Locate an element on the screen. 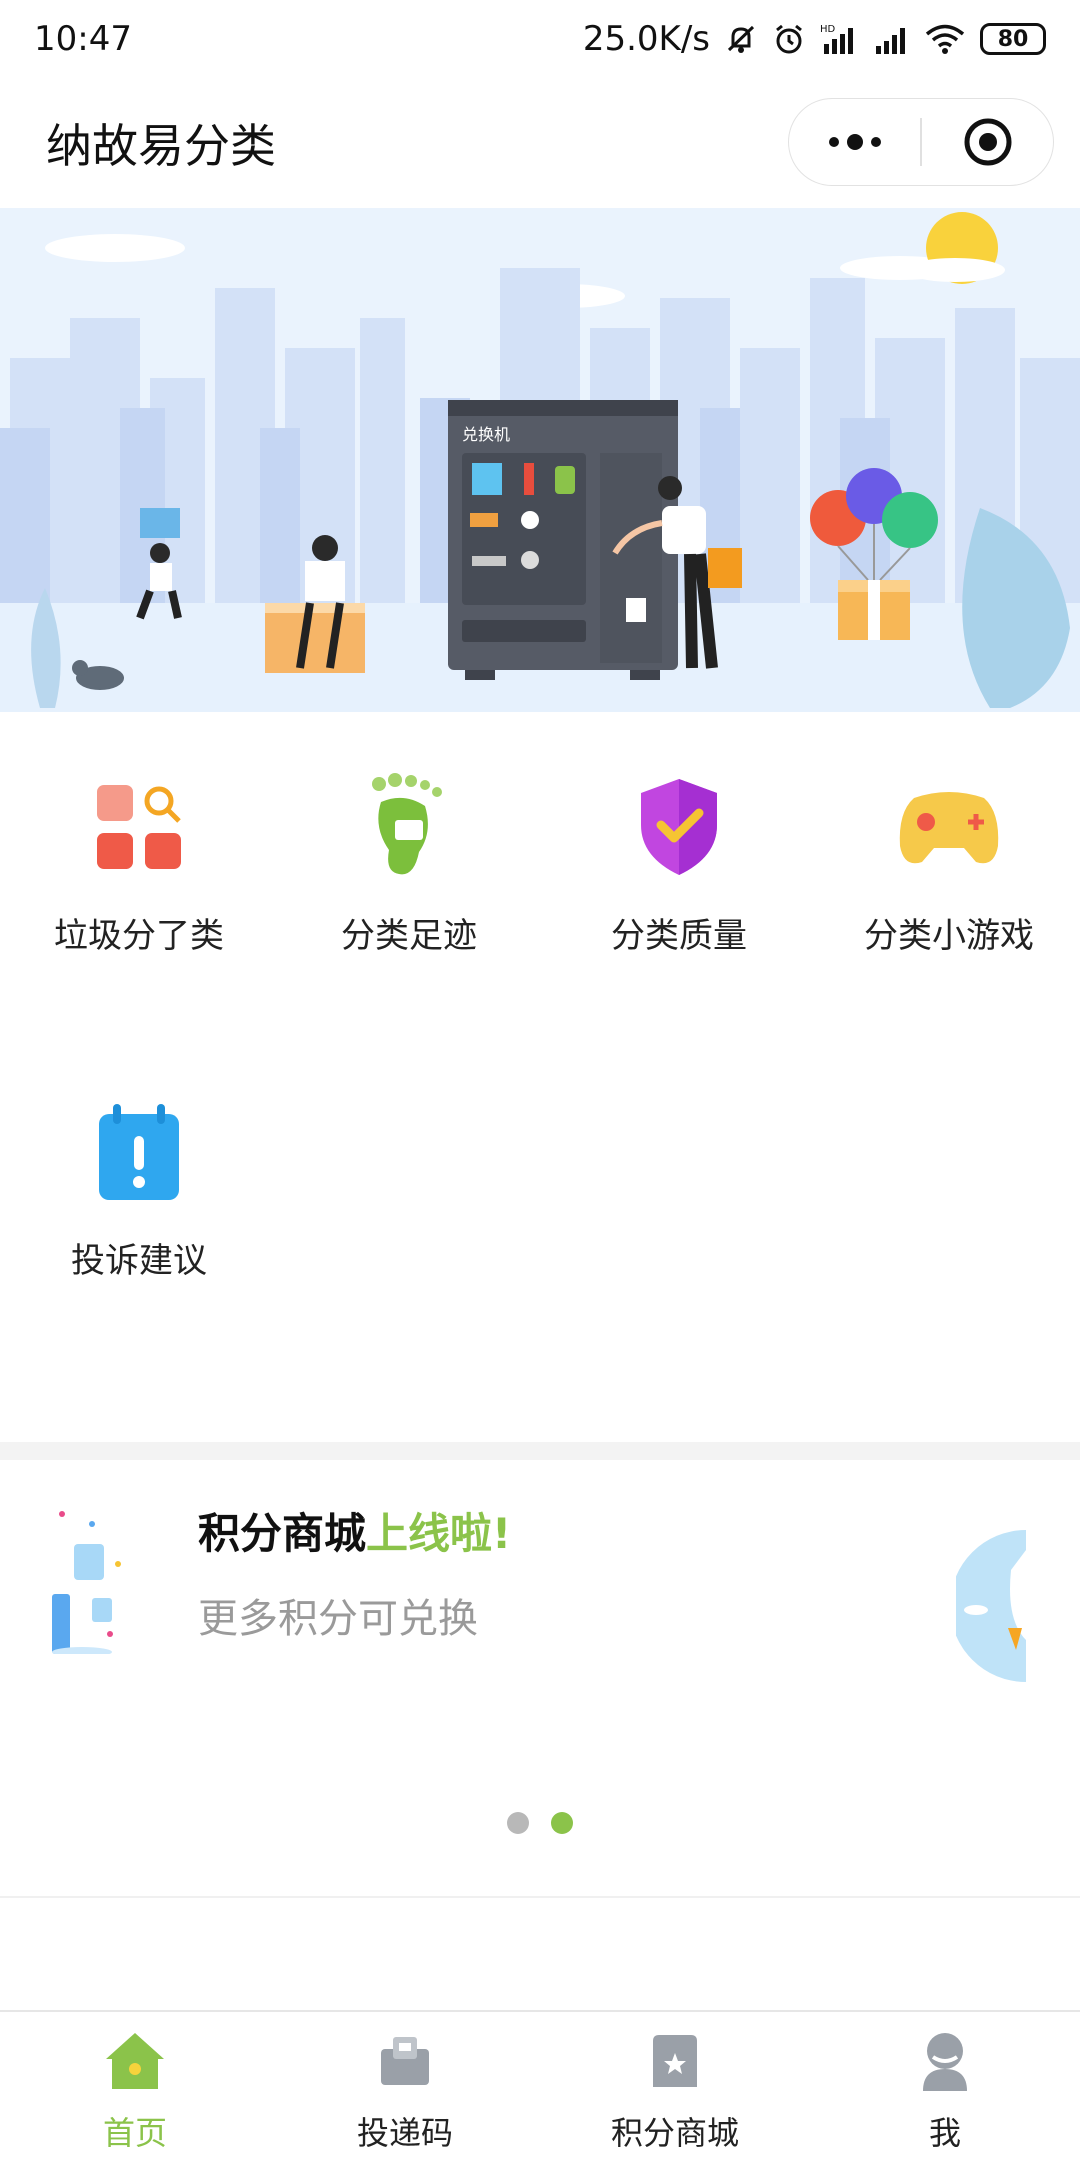  promo-title: 积分商城上线啦! is located at coordinates (354, 1530).